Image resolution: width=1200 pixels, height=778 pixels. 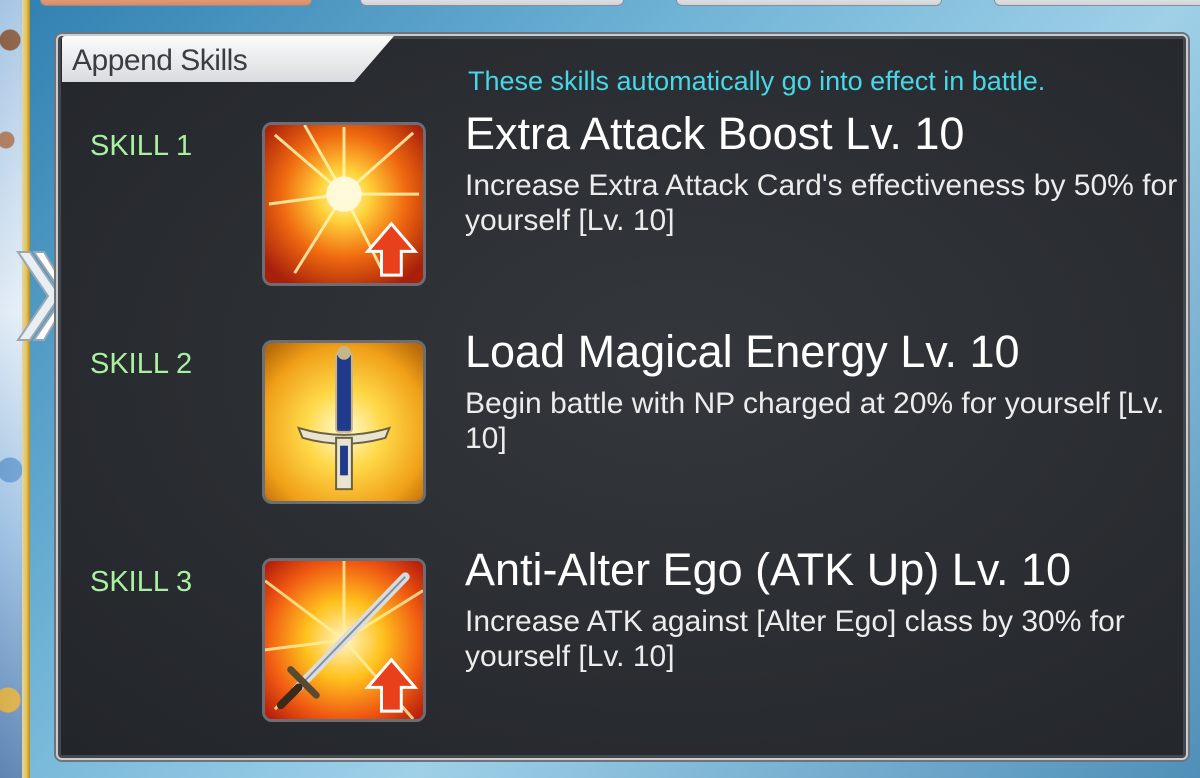 What do you see at coordinates (768, 569) in the screenshot?
I see `skill-name: Anti-Alter Ego (ATK Up) Lv. 10` at bounding box center [768, 569].